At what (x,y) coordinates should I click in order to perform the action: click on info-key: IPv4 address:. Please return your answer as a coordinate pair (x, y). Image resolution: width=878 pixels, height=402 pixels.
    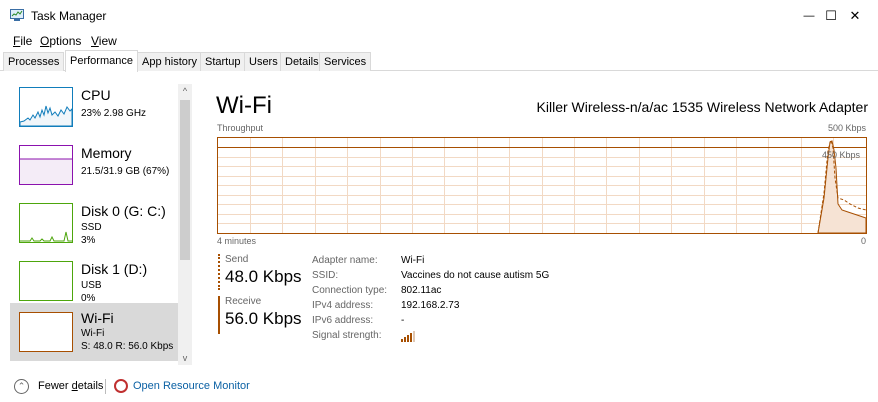
    Looking at the image, I should click on (343, 305).